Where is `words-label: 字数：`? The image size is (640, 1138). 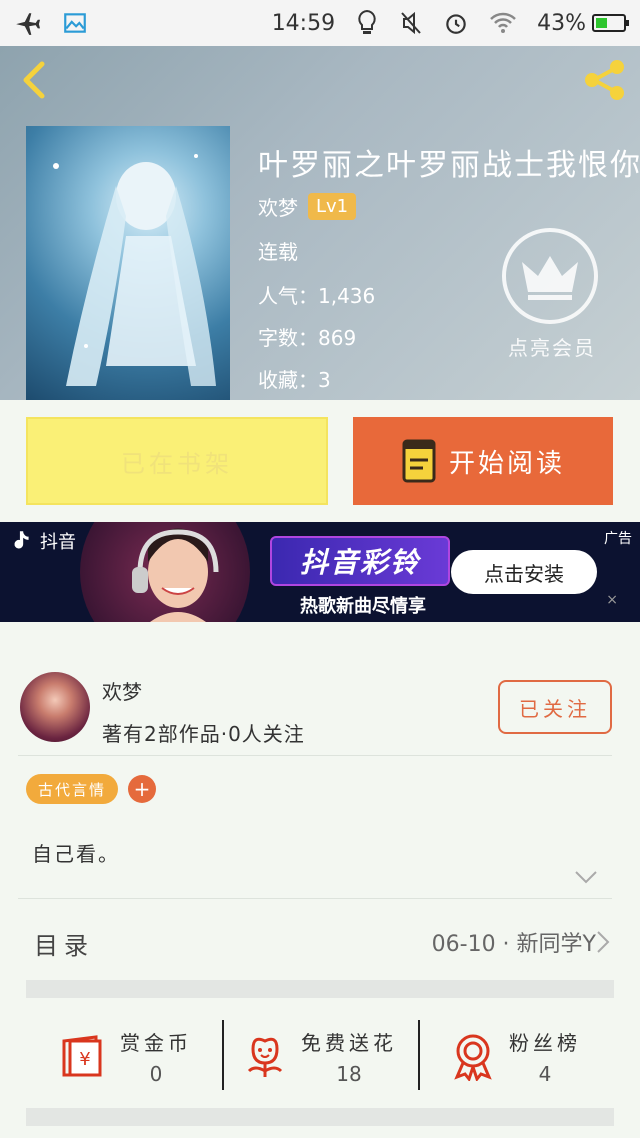 words-label: 字数： is located at coordinates (288, 338).